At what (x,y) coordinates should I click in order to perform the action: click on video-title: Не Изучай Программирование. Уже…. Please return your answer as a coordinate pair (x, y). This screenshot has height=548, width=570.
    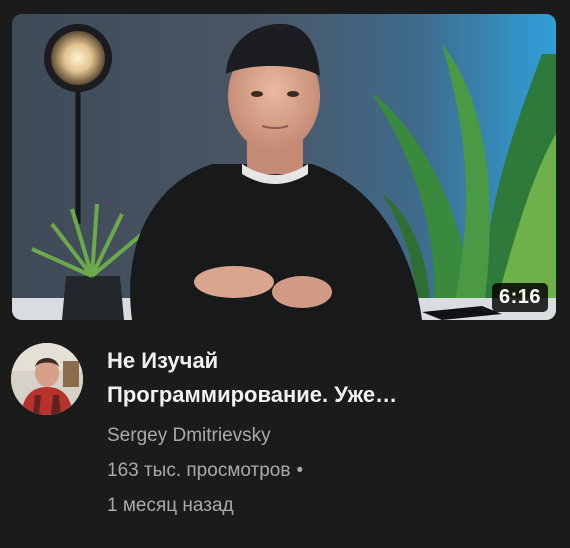
    Looking at the image, I should click on (327, 378).